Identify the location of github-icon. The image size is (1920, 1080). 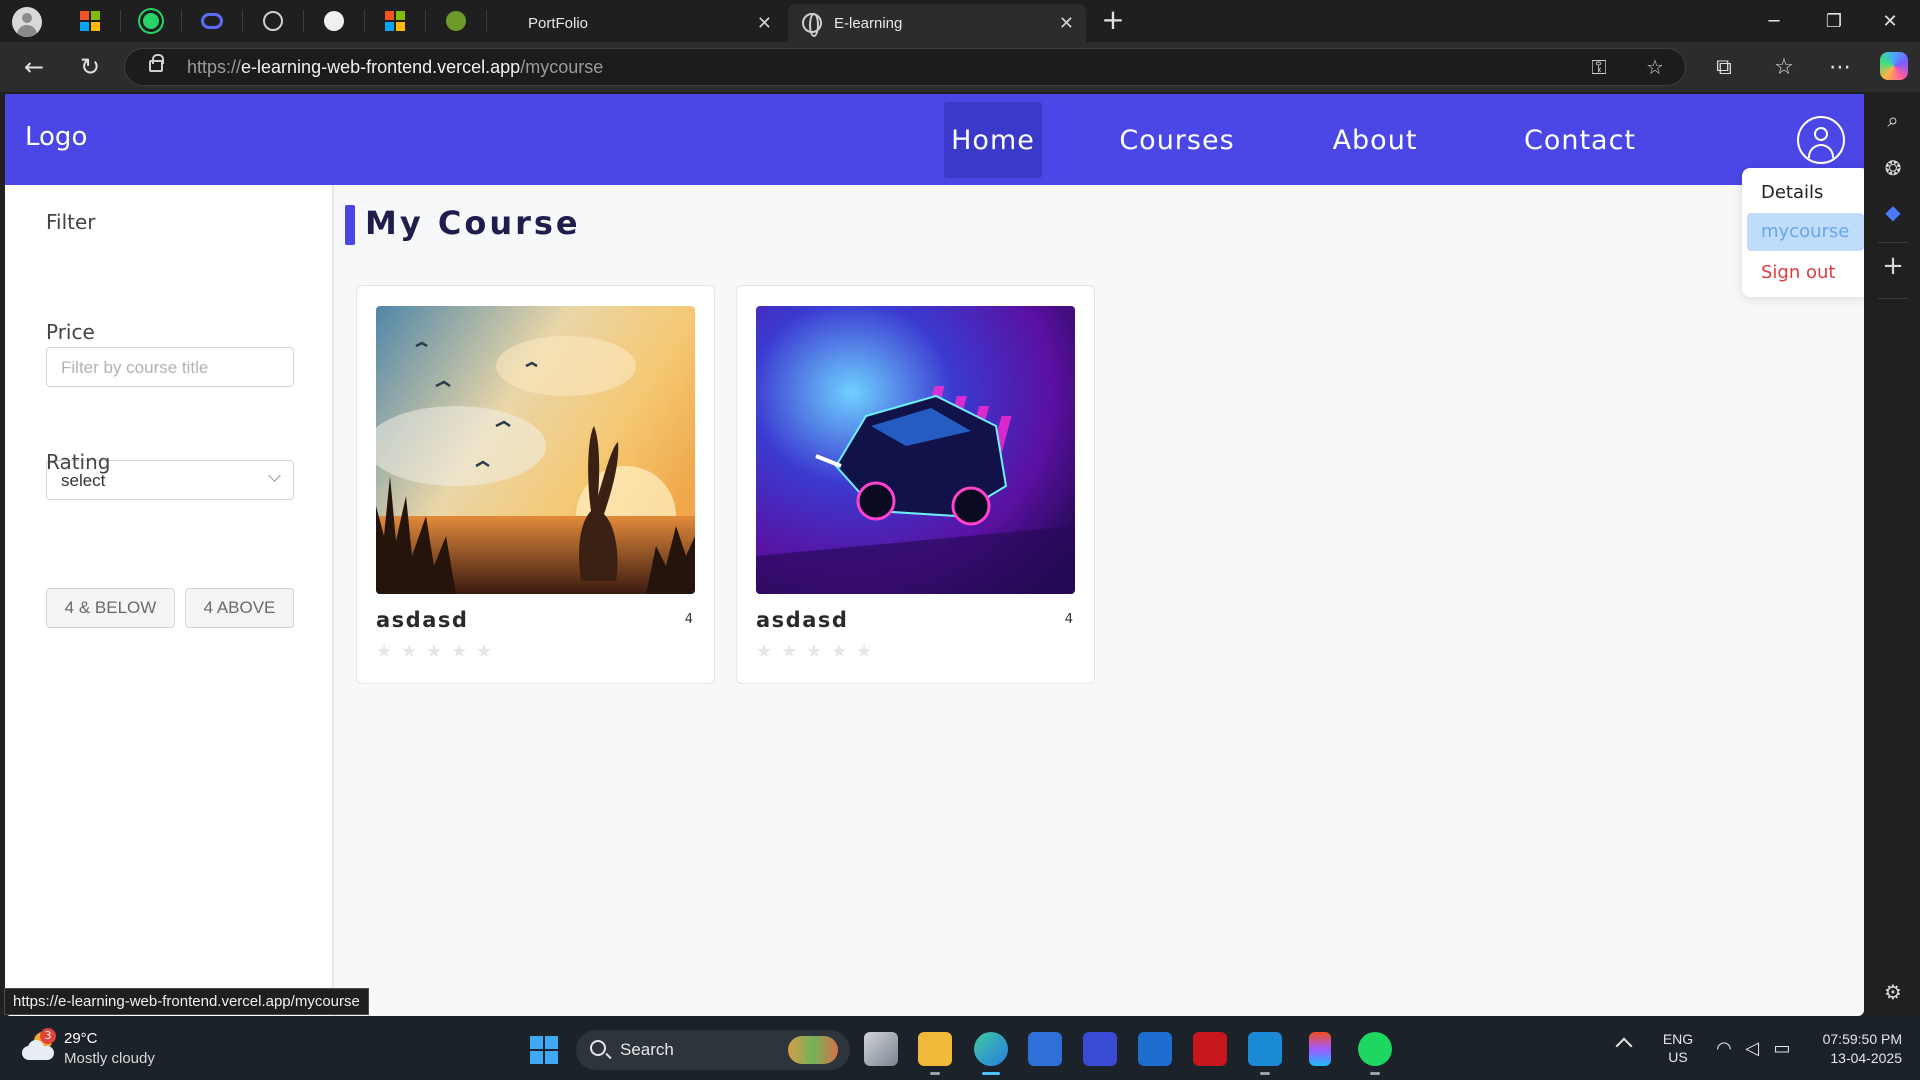
(334, 21).